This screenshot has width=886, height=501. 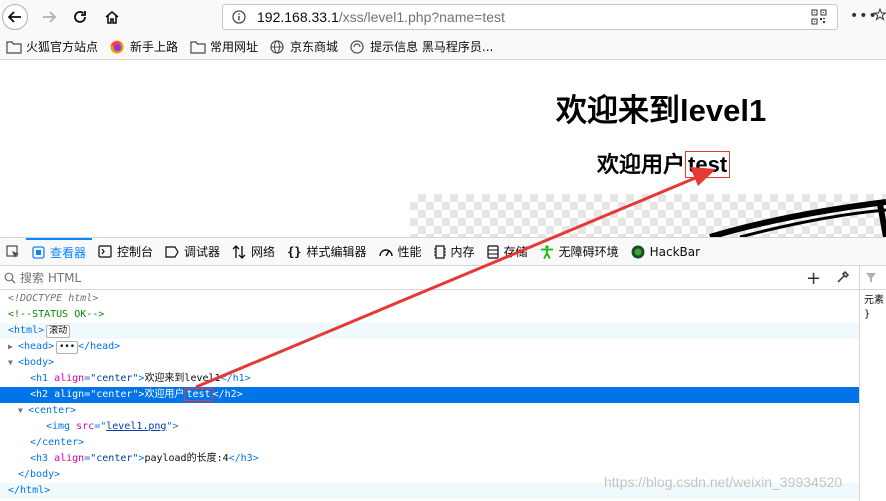 What do you see at coordinates (429, 395) in the screenshot?
I see `tree-row-h2-selected: <h2 align="center">欢迎用户 test </h2>` at bounding box center [429, 395].